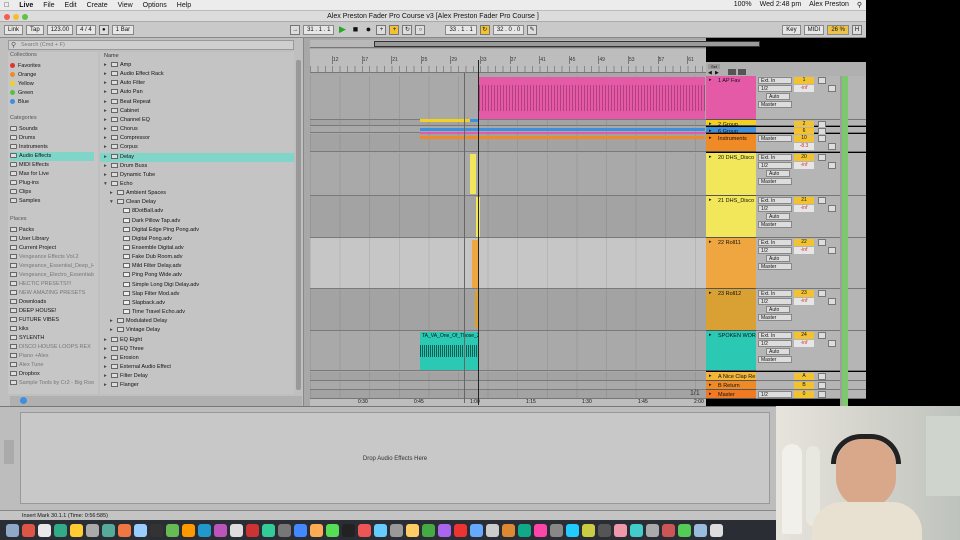 The height and width of the screenshot is (540, 960). What do you see at coordinates (149, 257) in the screenshot?
I see `browser-item-fake-dub-room-adv: Fake Dub Room.adv` at bounding box center [149, 257].